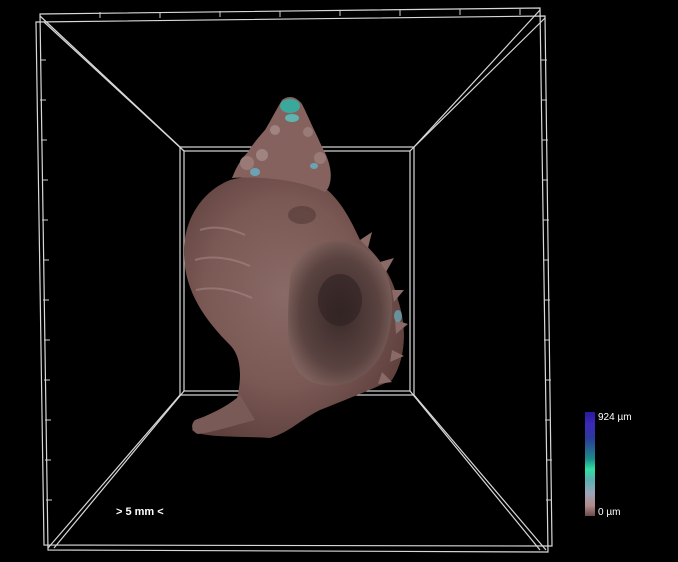 The image size is (678, 562). Describe the element at coordinates (140, 512) in the screenshot. I see `scale-bar-label: > 5 mm <` at that location.